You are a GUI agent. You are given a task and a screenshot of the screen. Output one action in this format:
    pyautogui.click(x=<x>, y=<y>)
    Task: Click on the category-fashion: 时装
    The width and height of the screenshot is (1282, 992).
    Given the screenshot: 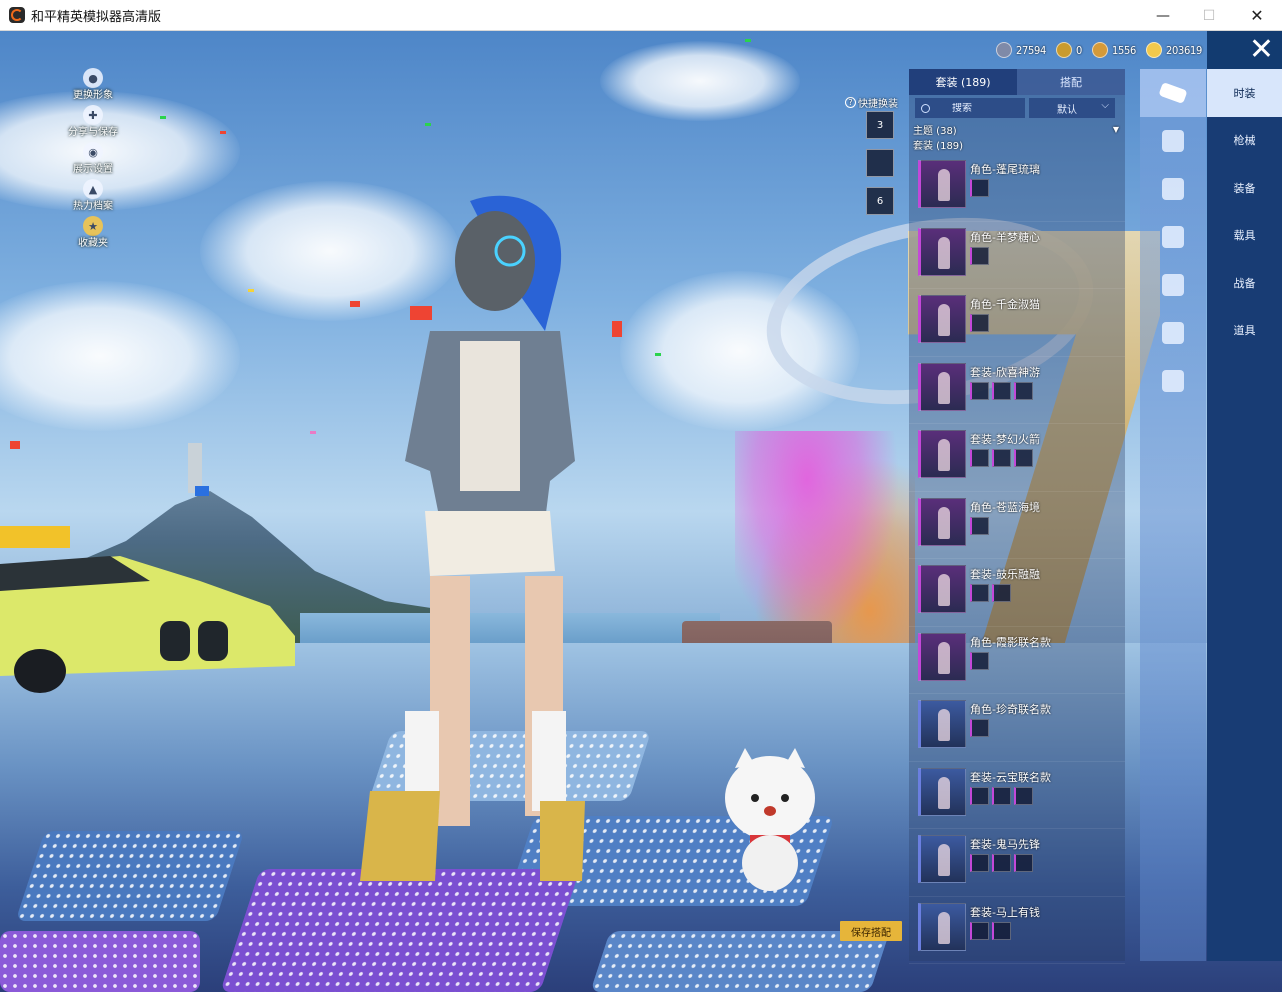 What is the action you would take?
    pyautogui.click(x=1244, y=93)
    